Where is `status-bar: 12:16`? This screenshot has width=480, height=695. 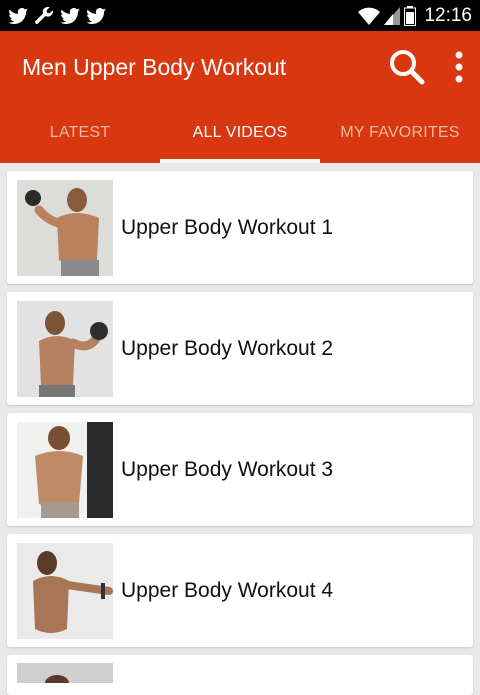 status-bar: 12:16 is located at coordinates (240, 15).